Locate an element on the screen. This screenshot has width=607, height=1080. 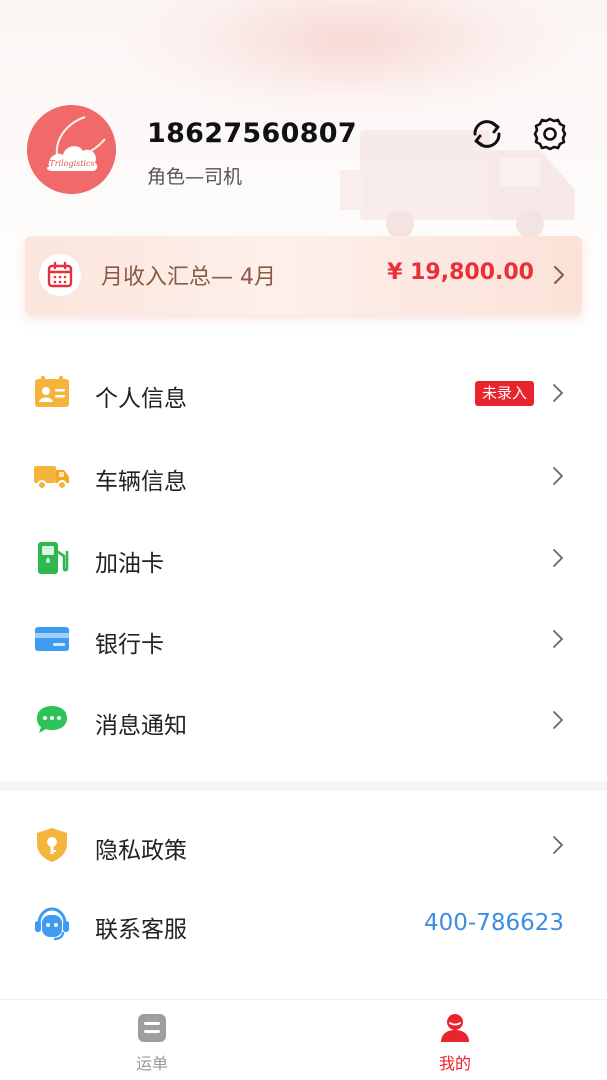
income-amount: ¥ 19,800.00 is located at coordinates (460, 272).